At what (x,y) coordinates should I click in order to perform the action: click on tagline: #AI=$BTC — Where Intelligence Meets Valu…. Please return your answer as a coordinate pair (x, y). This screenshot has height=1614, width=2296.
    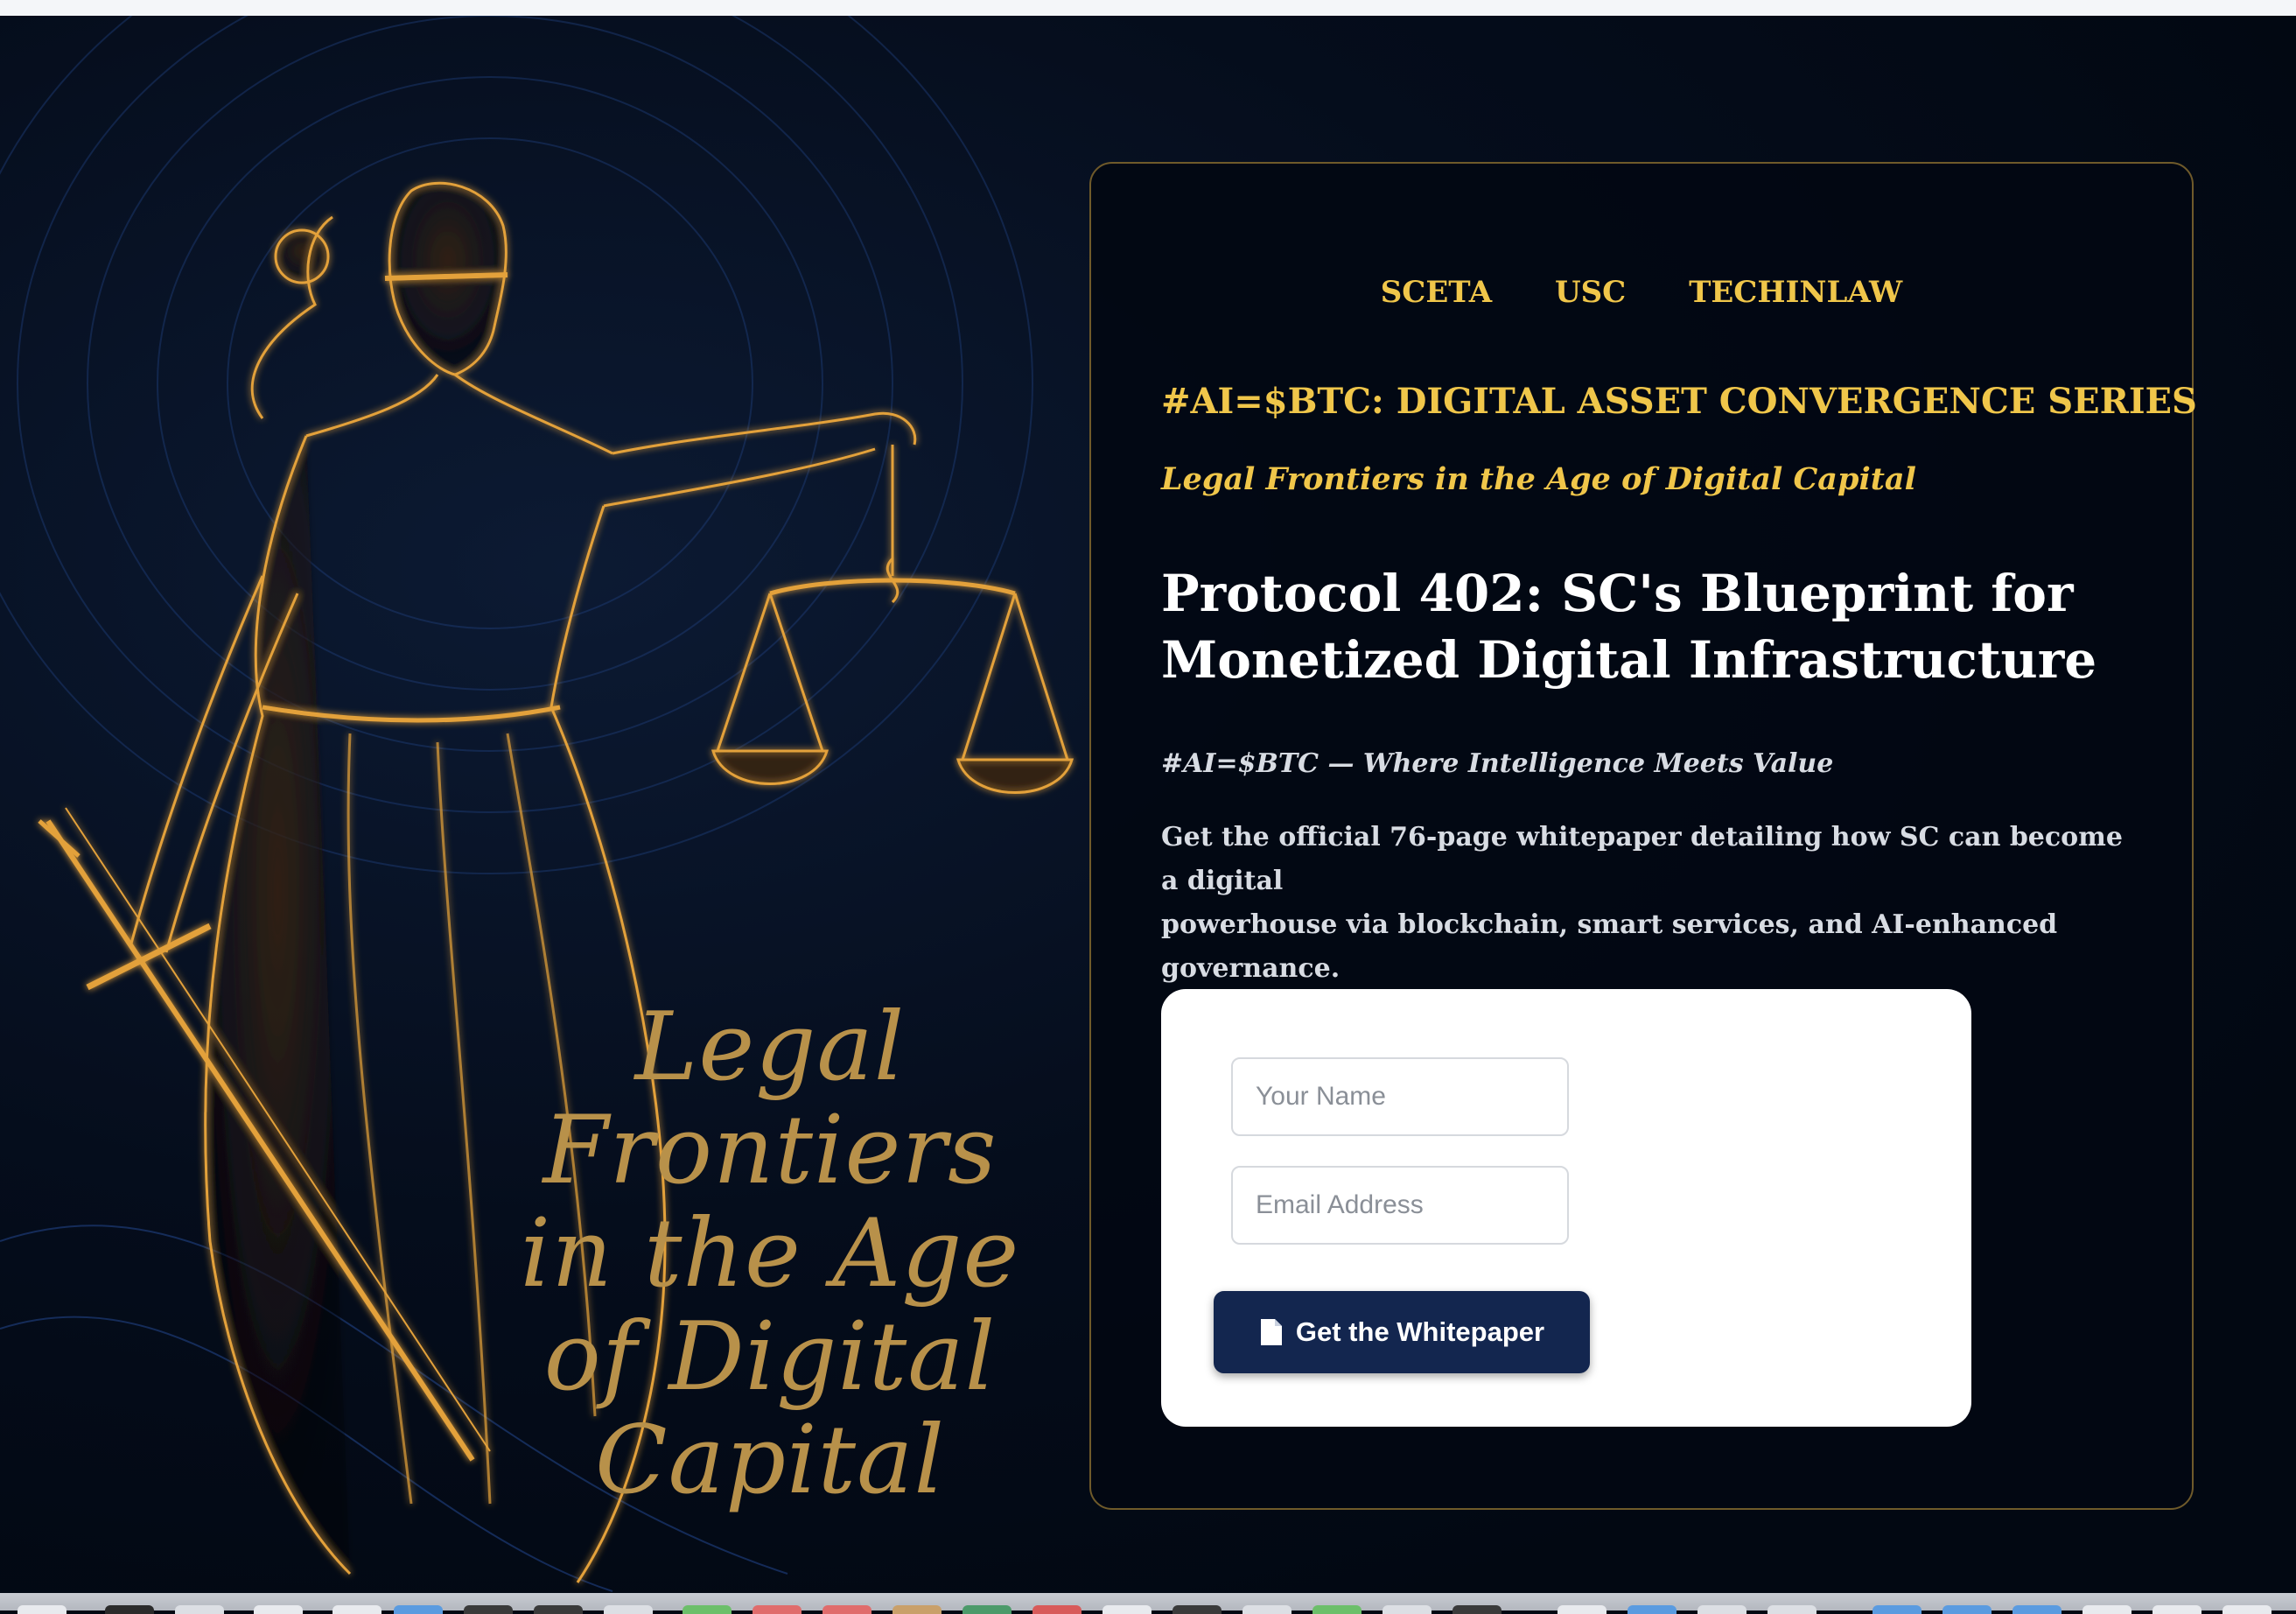
    Looking at the image, I should click on (1497, 763).